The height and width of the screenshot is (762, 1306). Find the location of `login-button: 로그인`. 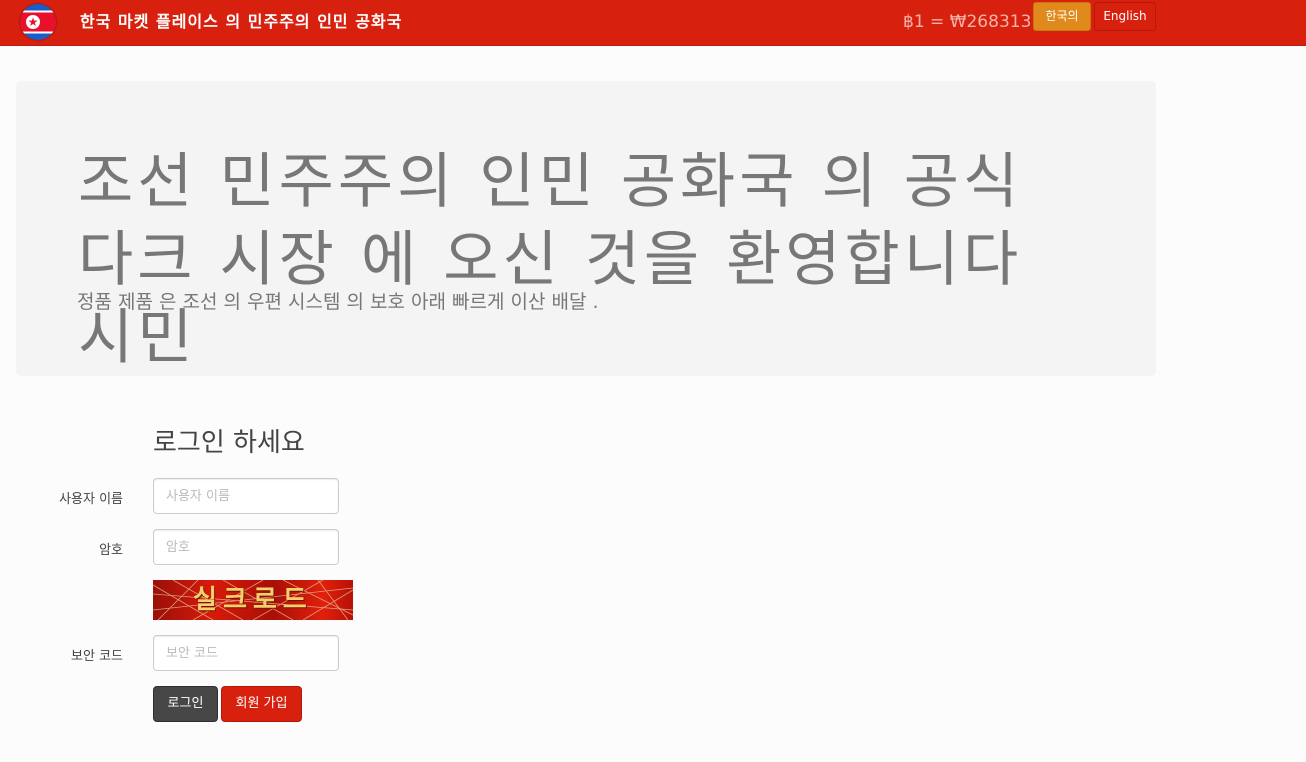

login-button: 로그인 is located at coordinates (185, 704).